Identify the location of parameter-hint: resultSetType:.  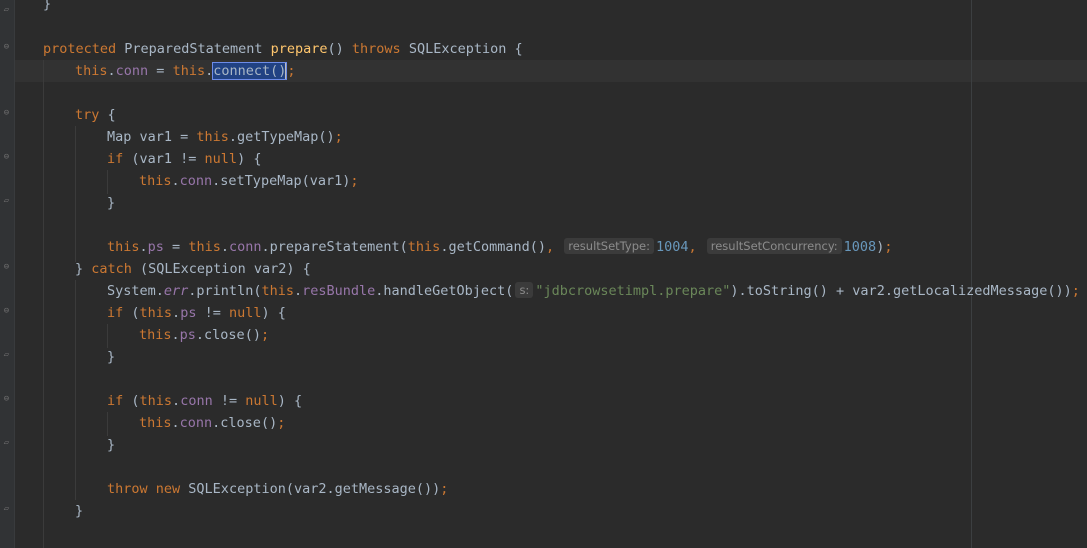
(609, 246).